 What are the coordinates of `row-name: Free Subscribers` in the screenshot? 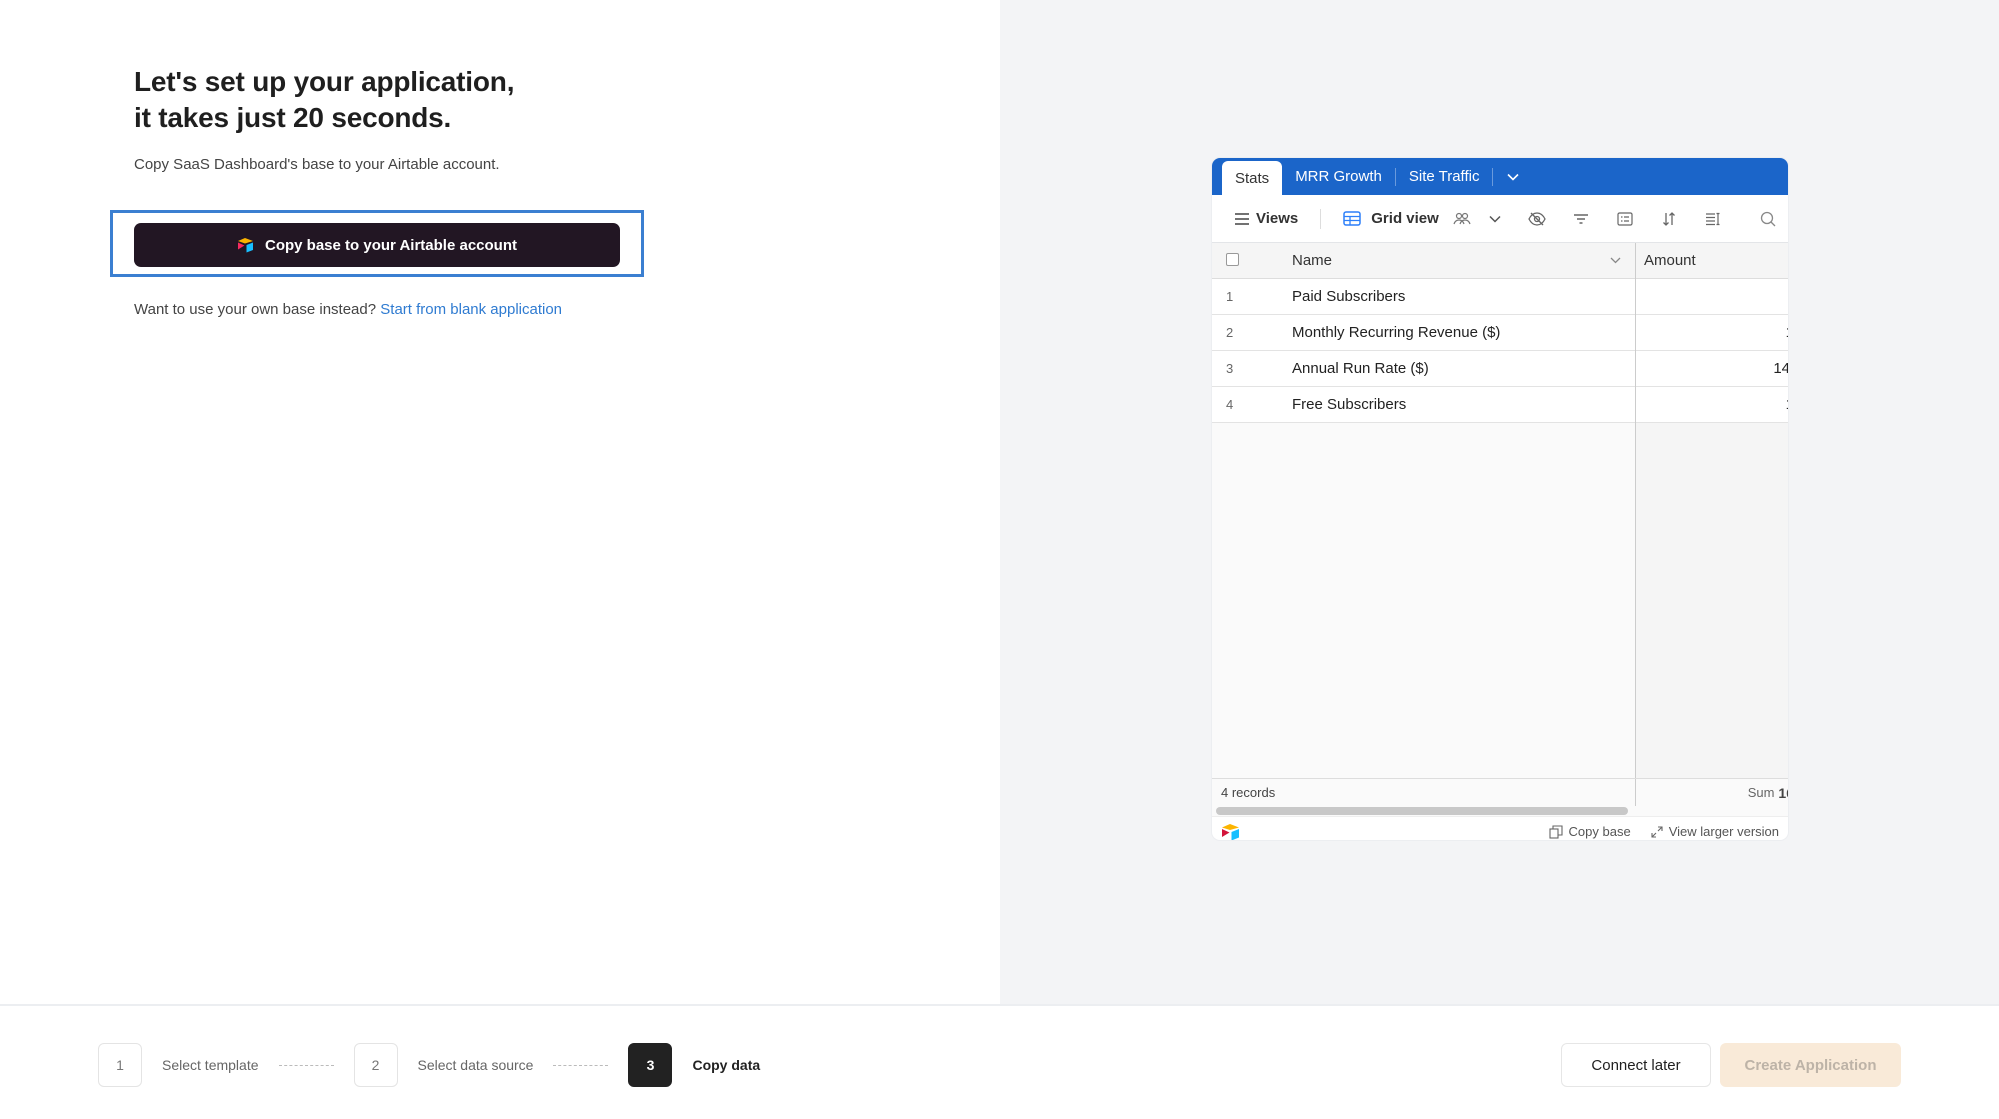 It's located at (1446, 404).